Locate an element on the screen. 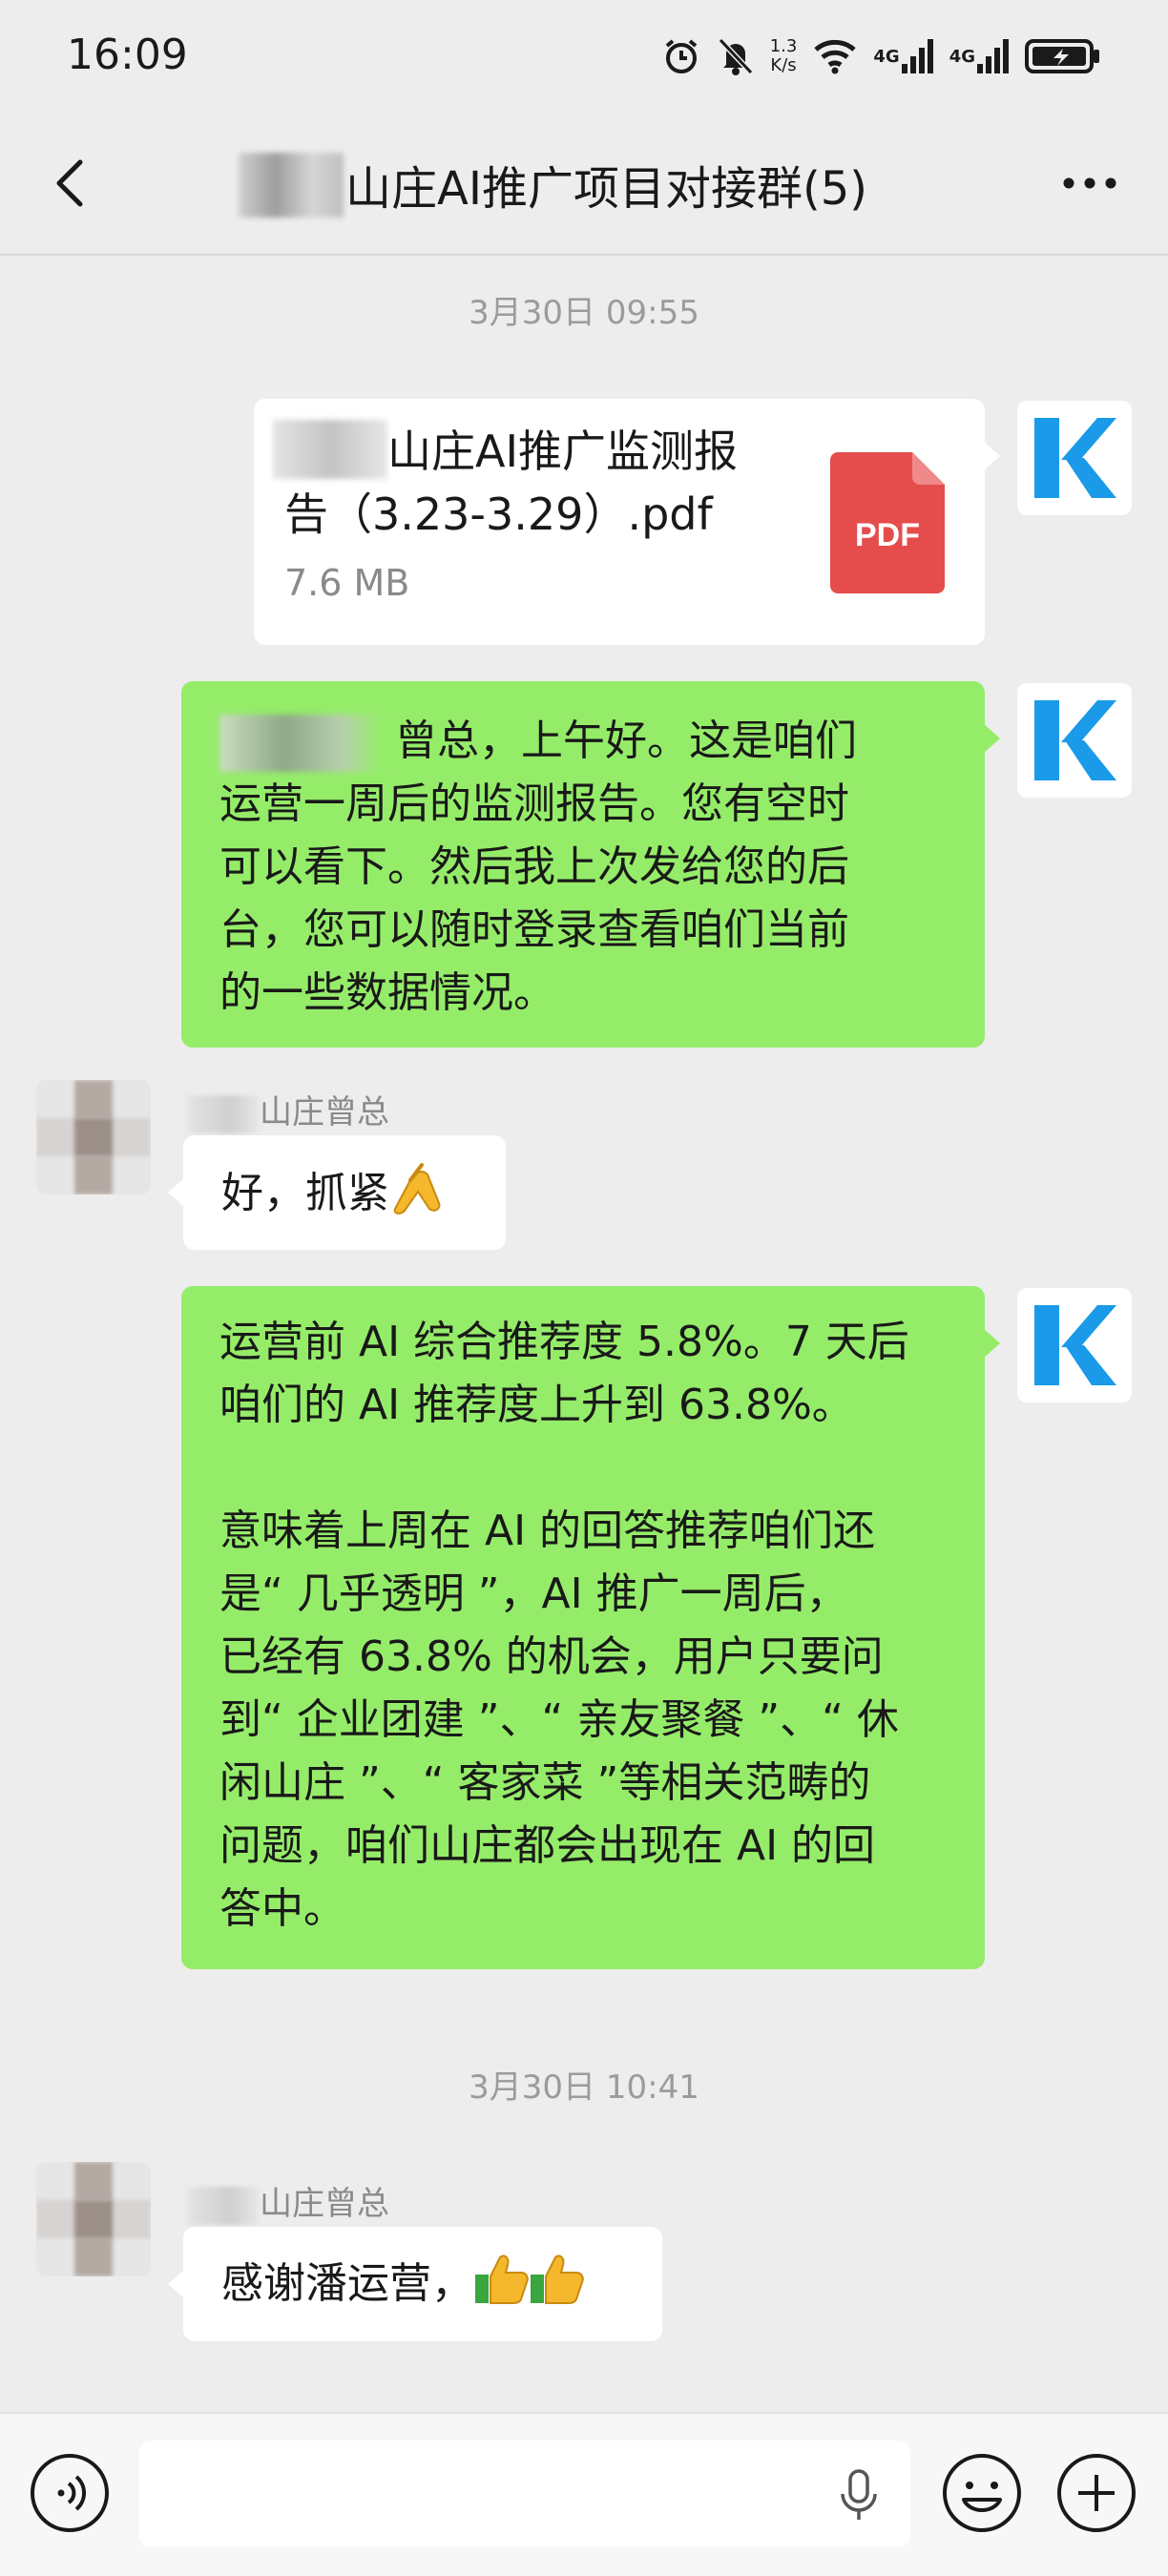 This screenshot has height=2576, width=1168. more-button is located at coordinates (1089, 183).